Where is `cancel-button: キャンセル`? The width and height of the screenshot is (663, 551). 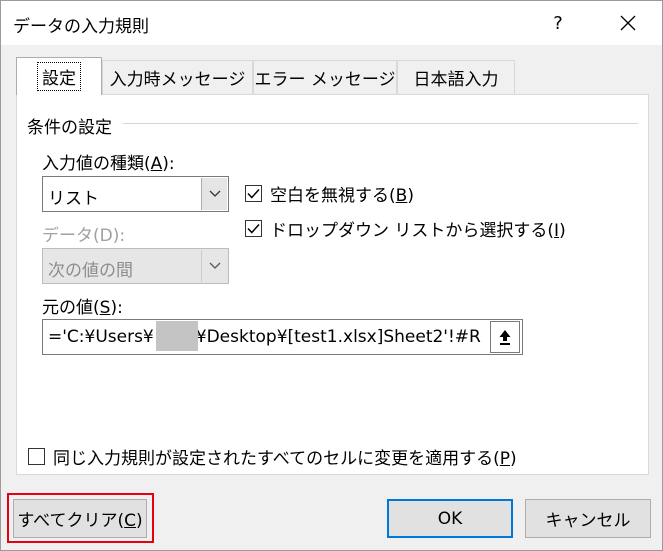 cancel-button: キャンセル is located at coordinates (588, 518).